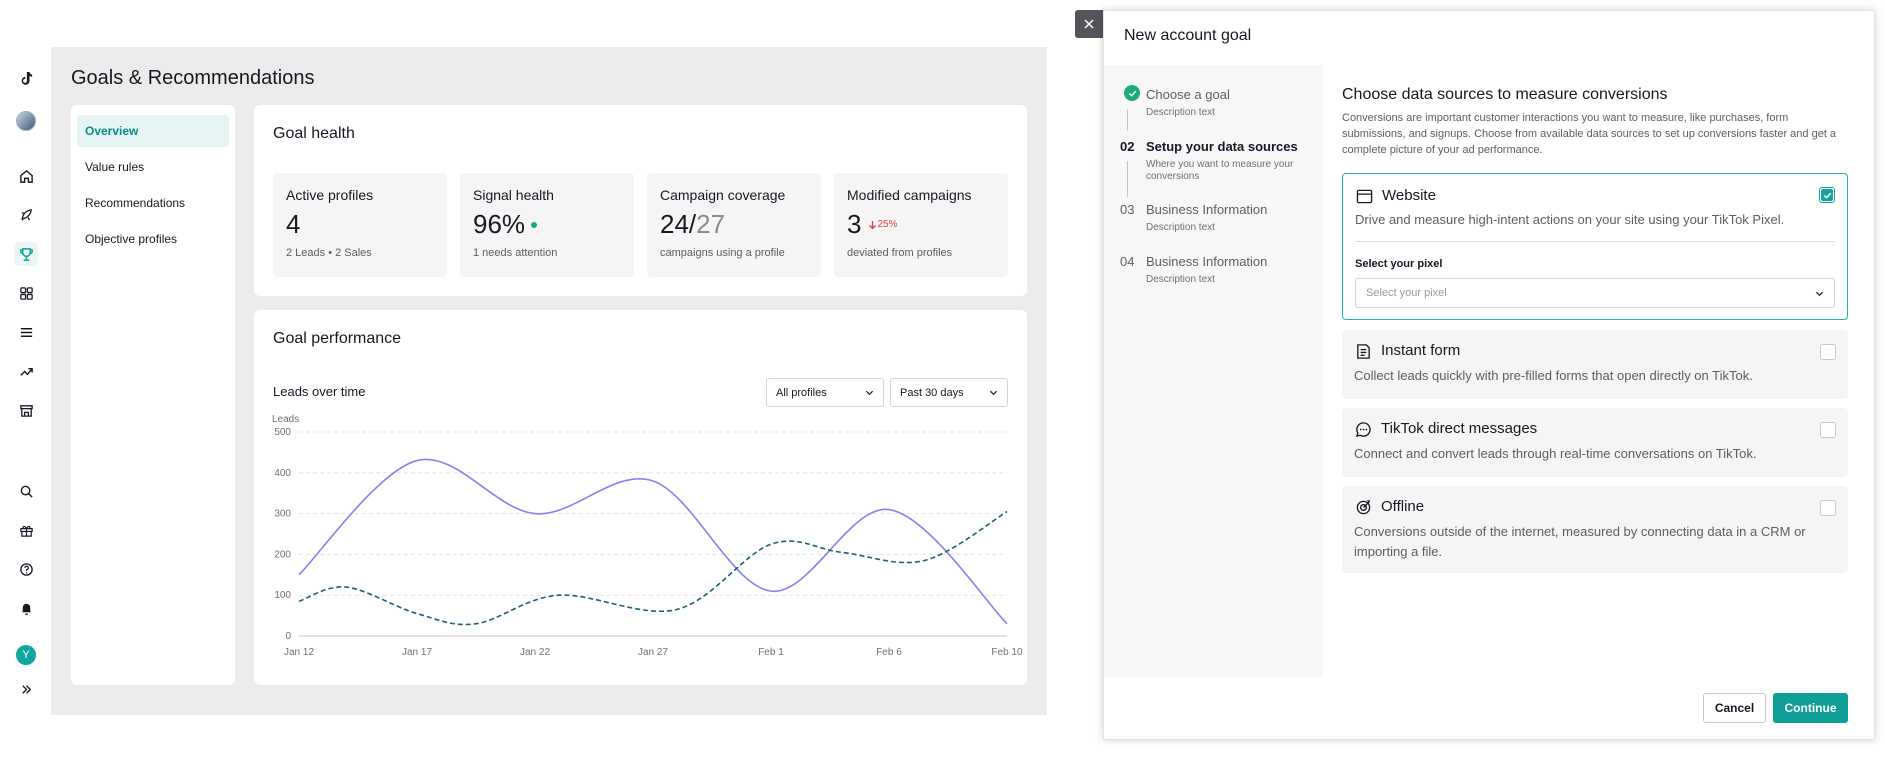 The width and height of the screenshot is (1885, 761). What do you see at coordinates (711, 224) in the screenshot?
I see `metric-value-total: 27` at bounding box center [711, 224].